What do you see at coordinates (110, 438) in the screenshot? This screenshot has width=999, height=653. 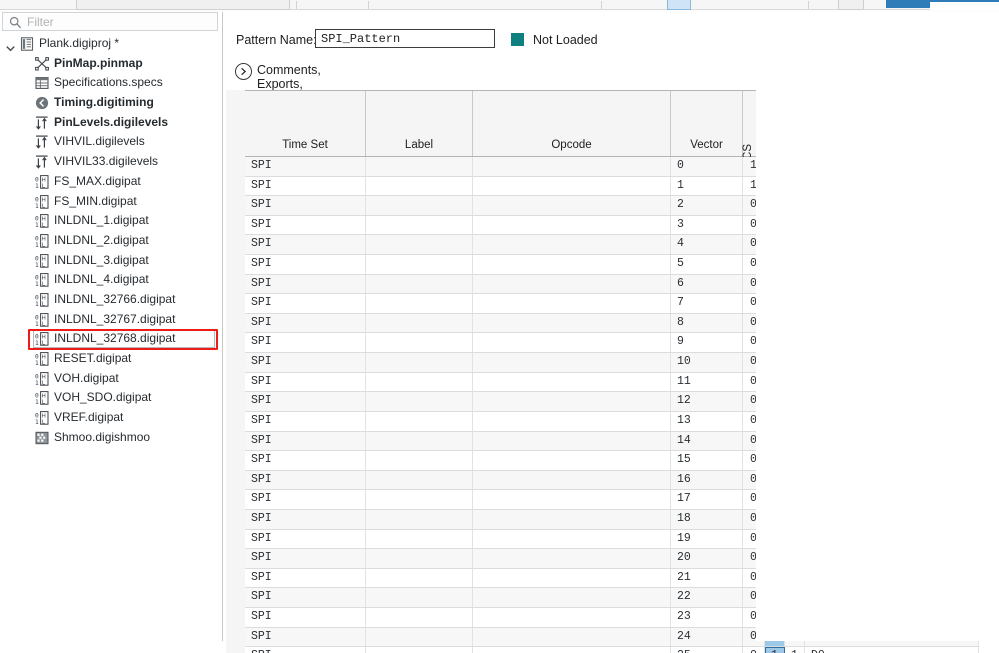 I see `tree-item-shmoo-digishmoo: Shmoo.digishmoo` at bounding box center [110, 438].